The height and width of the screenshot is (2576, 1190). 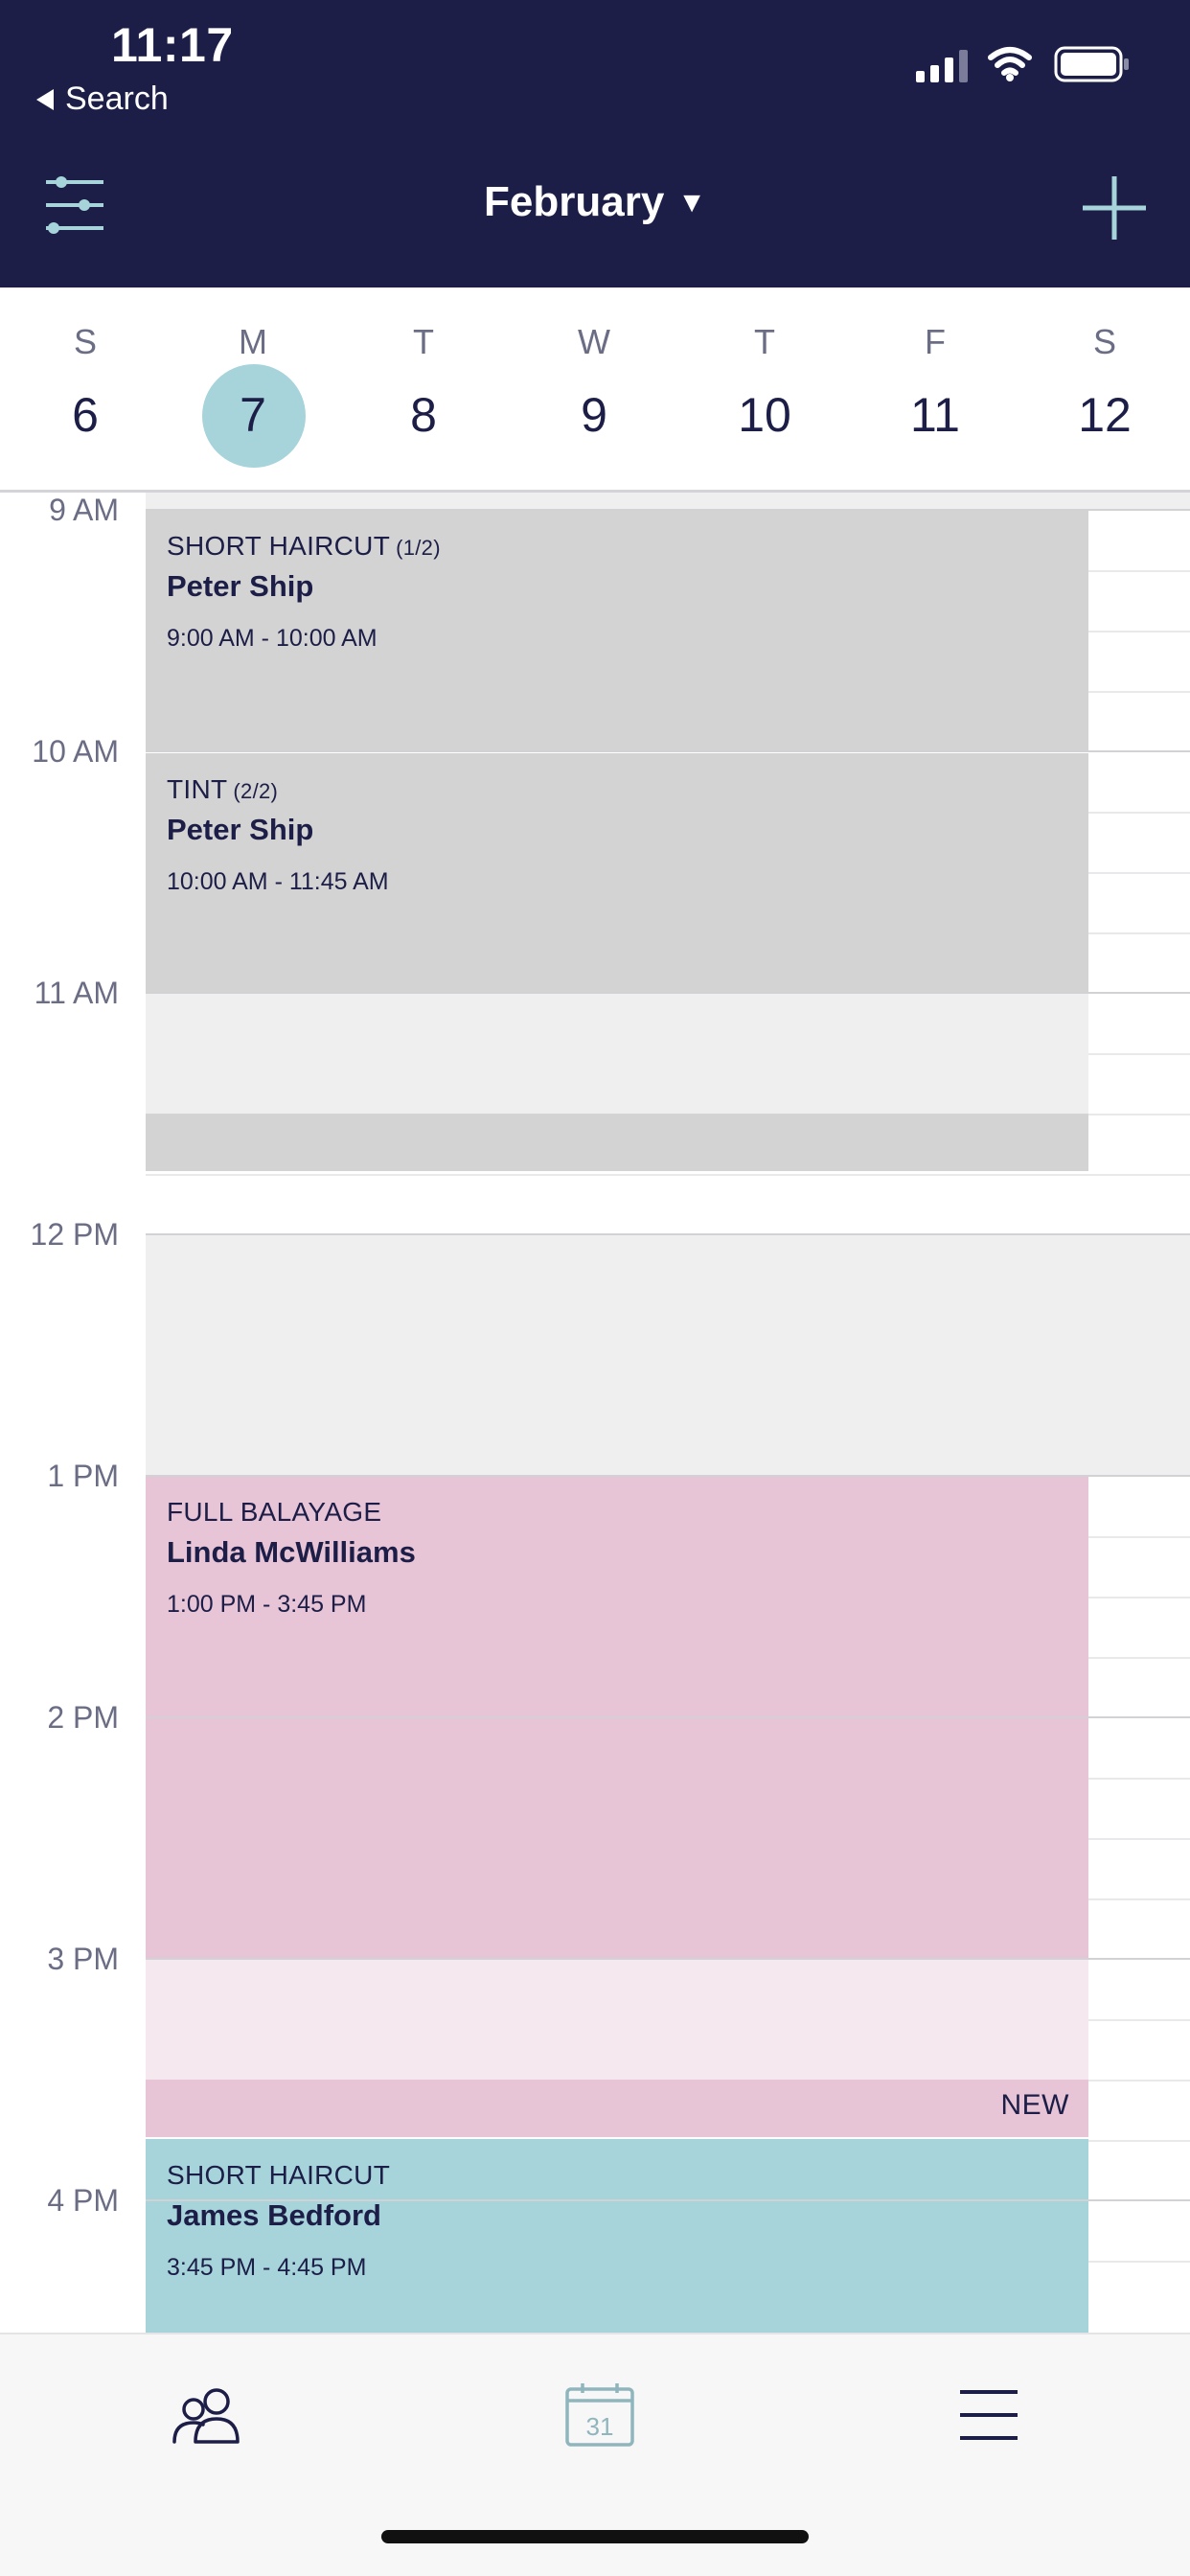 I want to click on back-label: Search, so click(x=117, y=98).